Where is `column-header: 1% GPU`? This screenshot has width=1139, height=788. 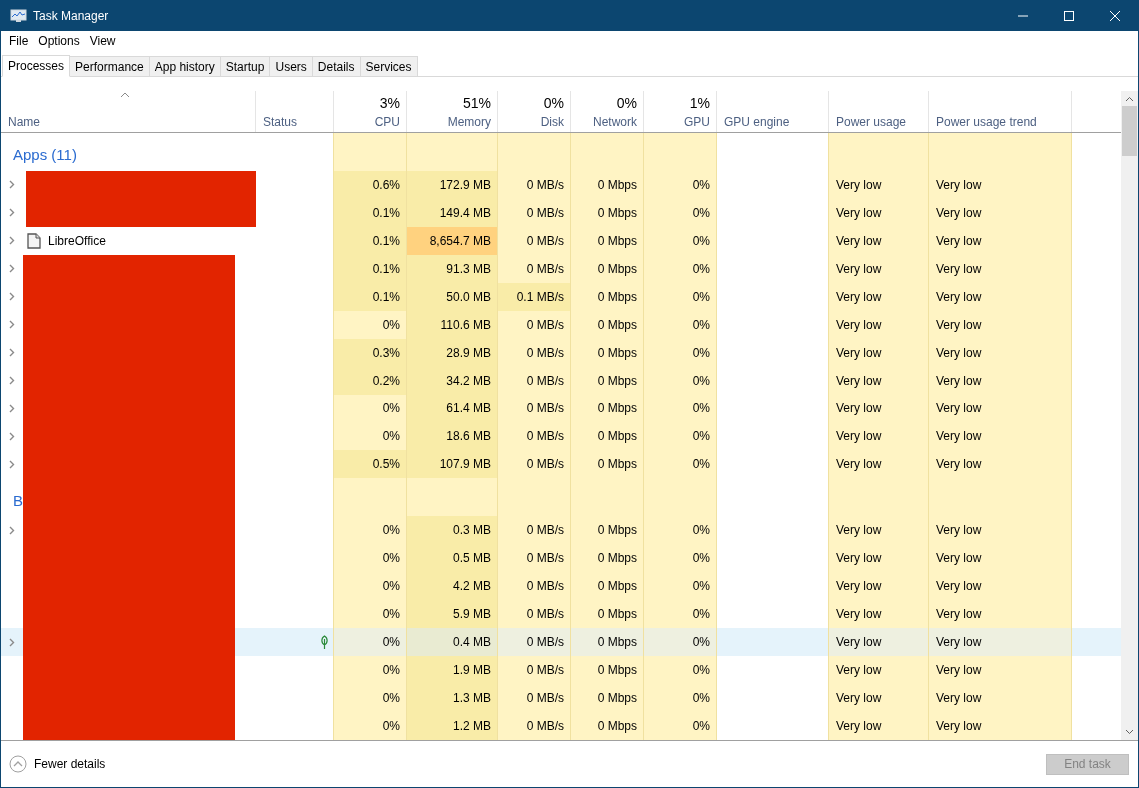 column-header: 1% GPU is located at coordinates (680, 111).